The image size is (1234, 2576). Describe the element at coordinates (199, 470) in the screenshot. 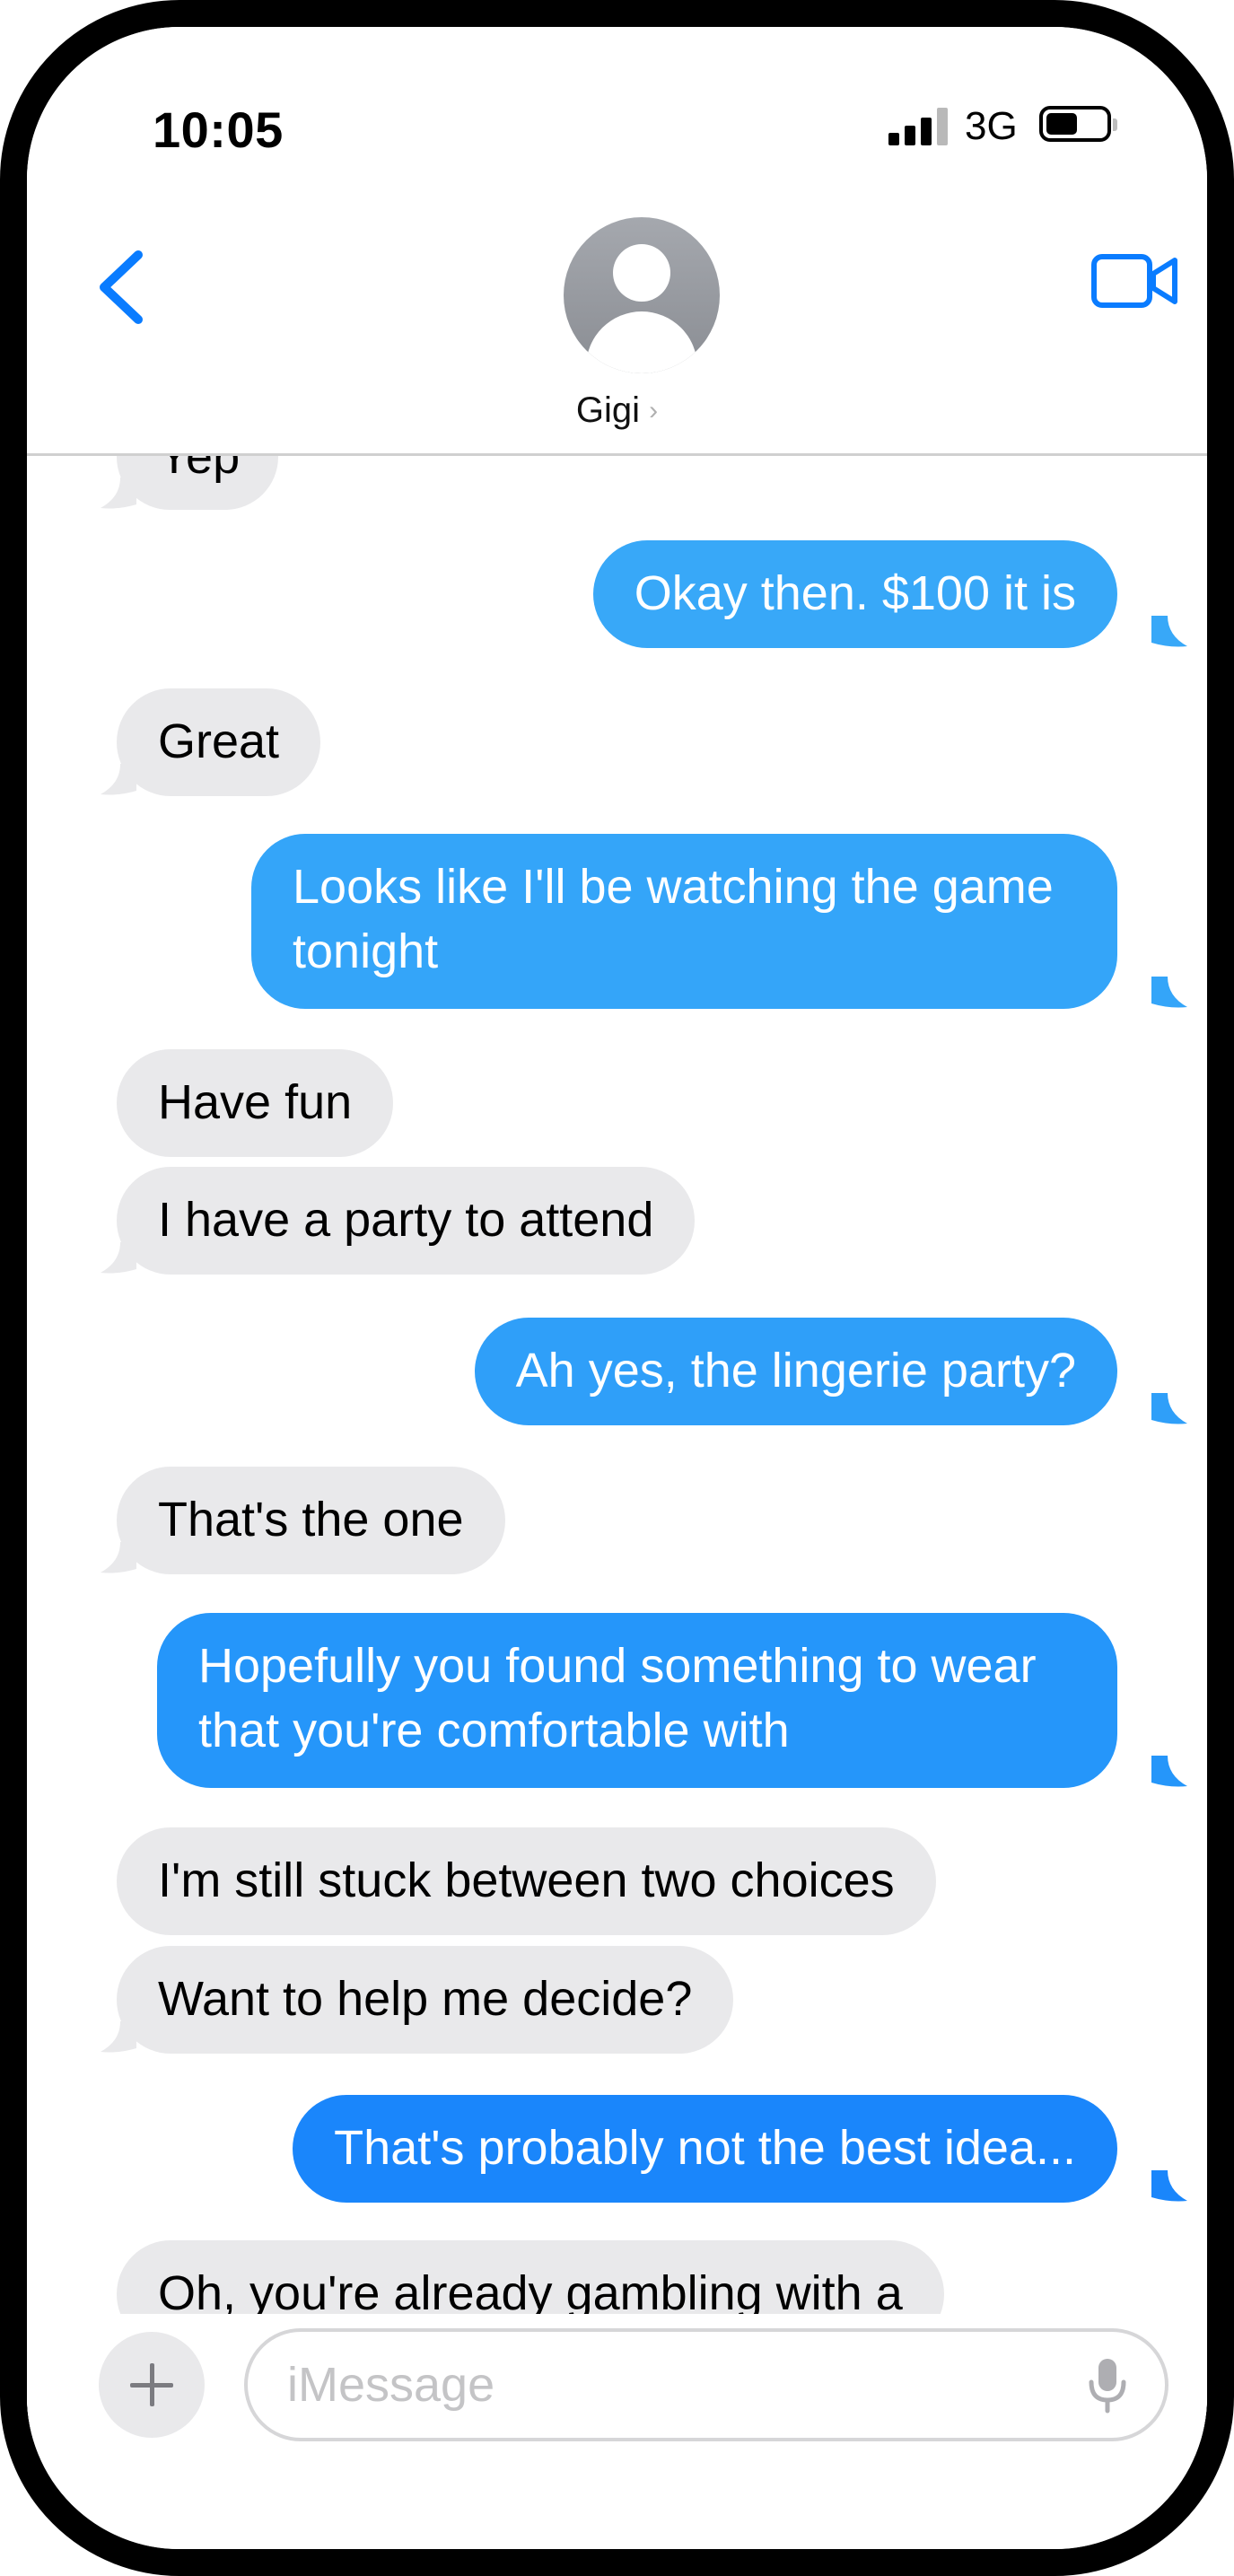

I see `message-text: Yep` at that location.